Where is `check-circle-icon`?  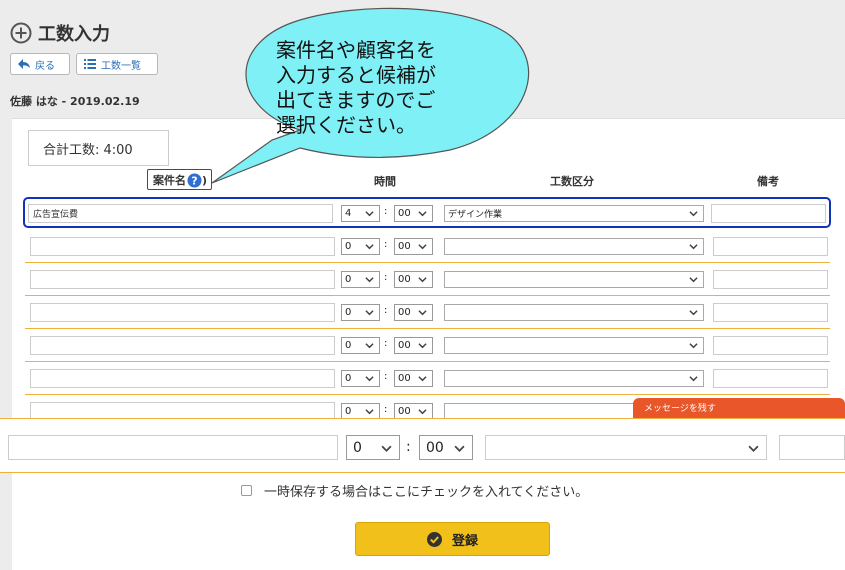
check-circle-icon is located at coordinates (434, 539).